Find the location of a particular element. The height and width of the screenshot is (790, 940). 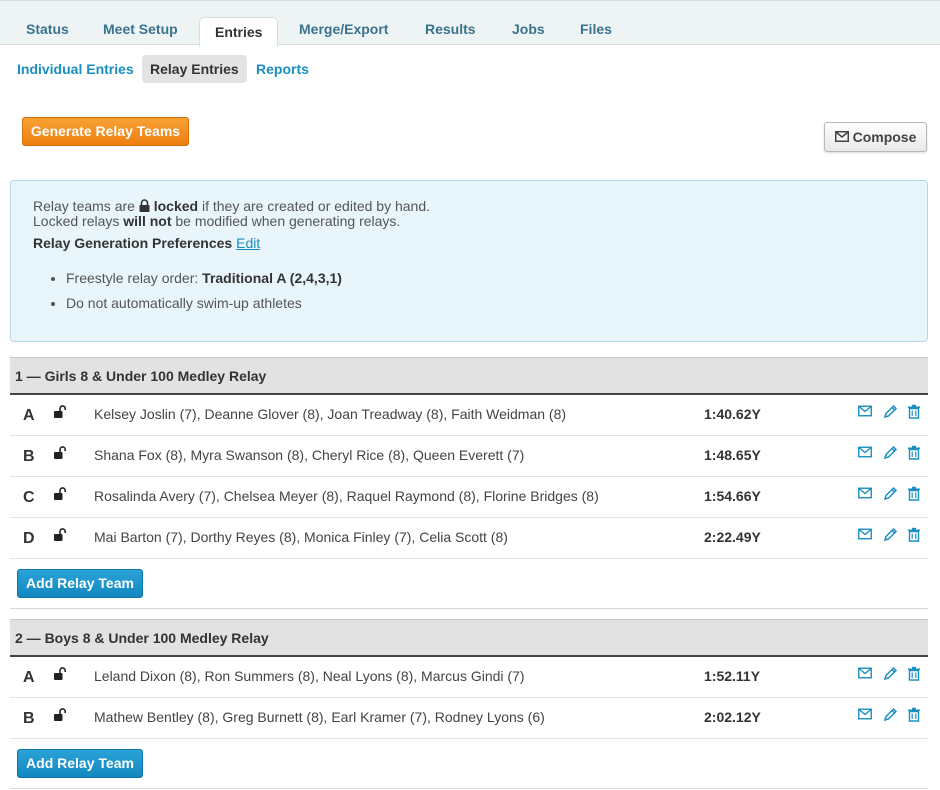

tab-files: Files is located at coordinates (596, 29).